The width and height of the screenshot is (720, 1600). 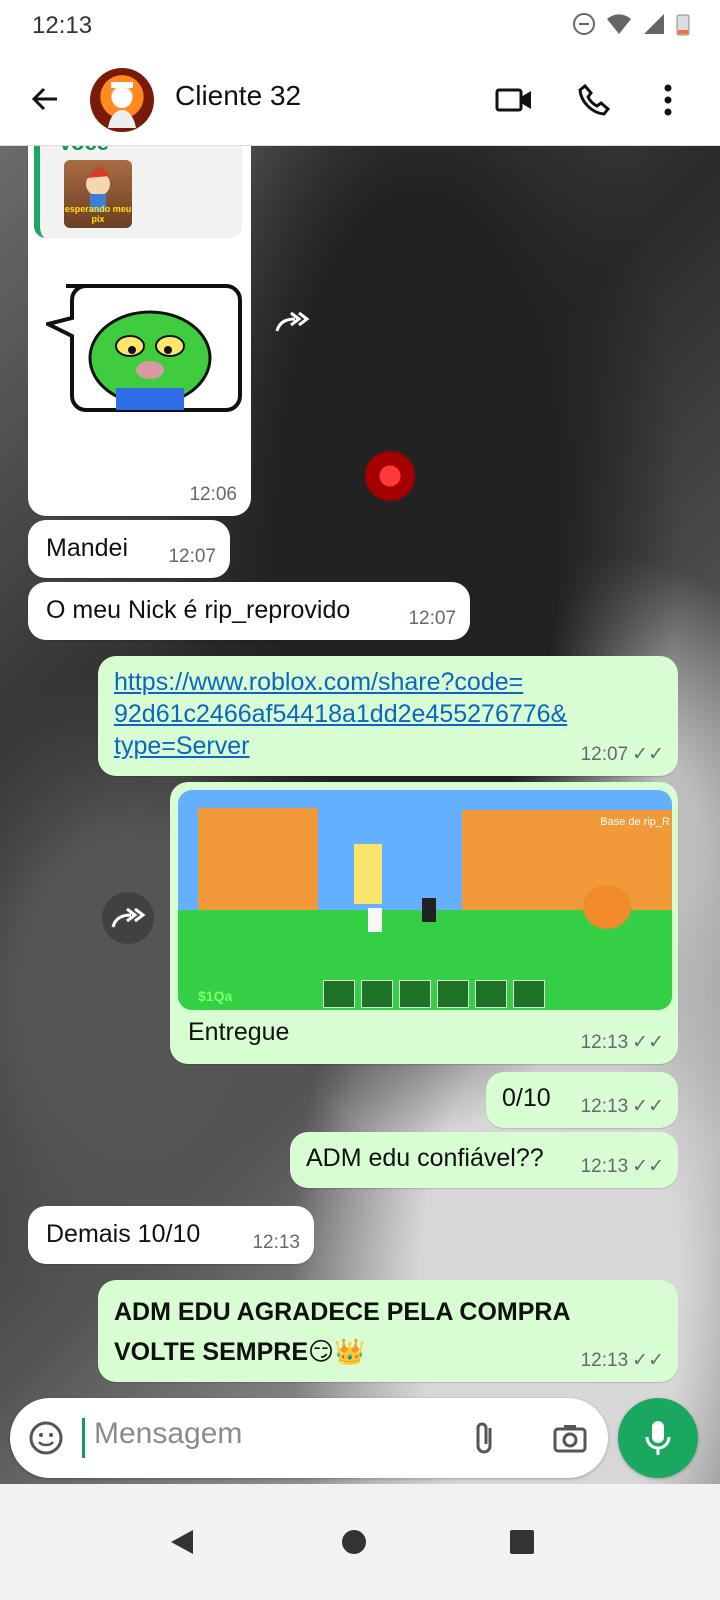 What do you see at coordinates (123, 1234) in the screenshot?
I see `message-text: Demais 10/10` at bounding box center [123, 1234].